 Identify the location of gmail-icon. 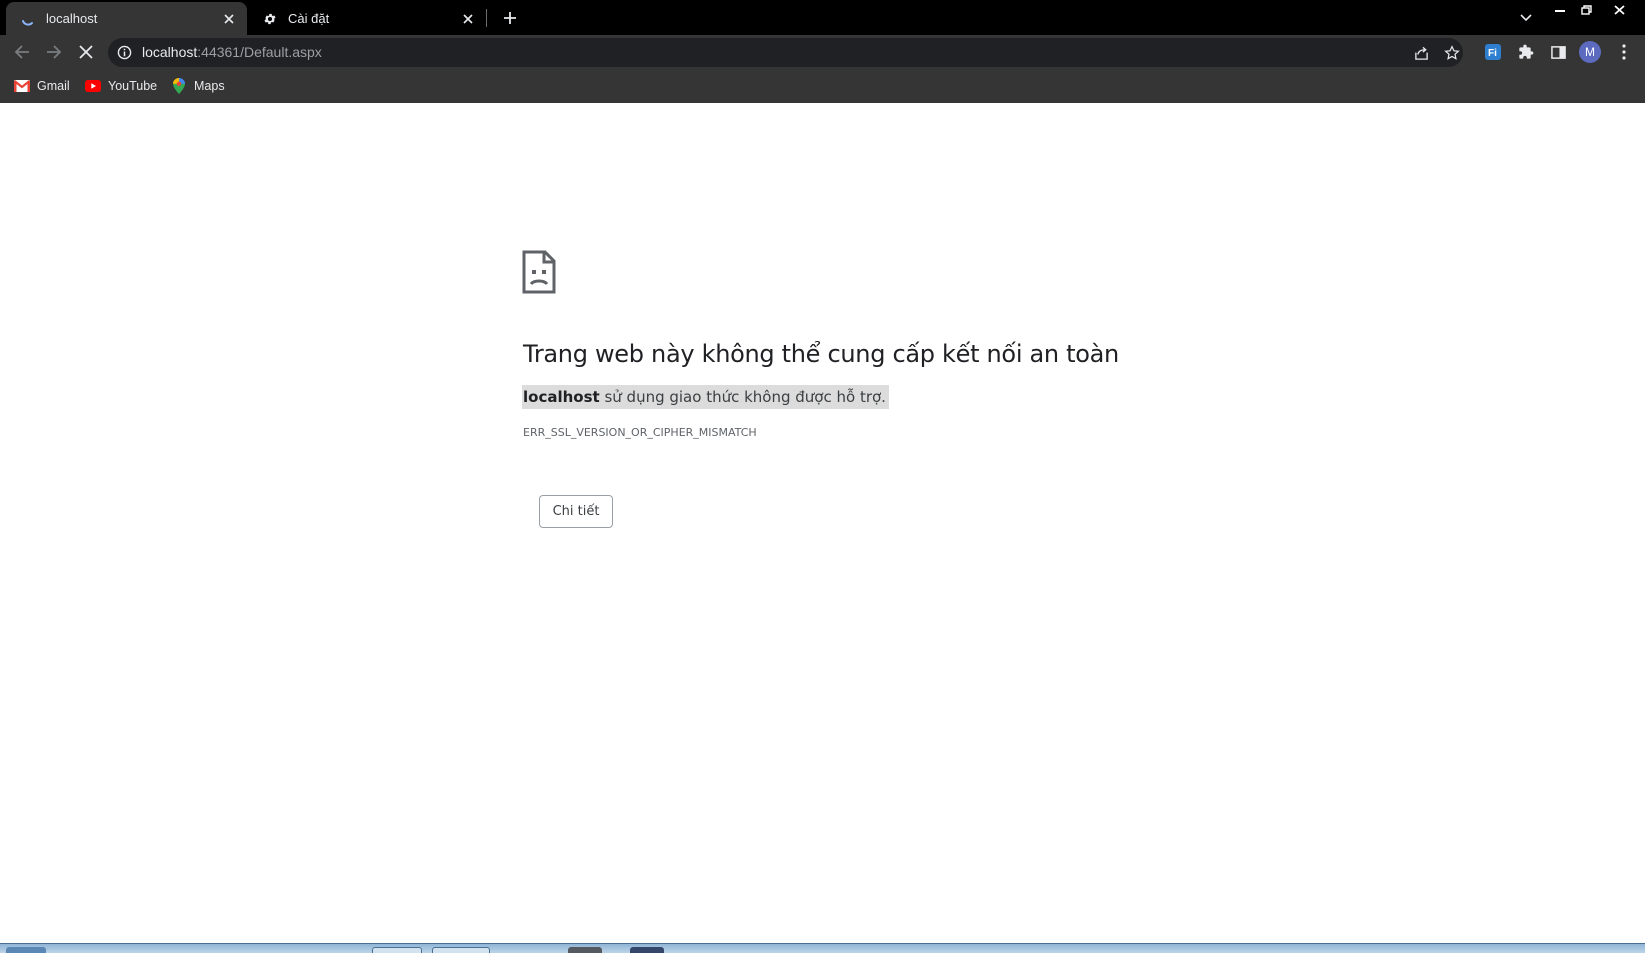
(22, 86).